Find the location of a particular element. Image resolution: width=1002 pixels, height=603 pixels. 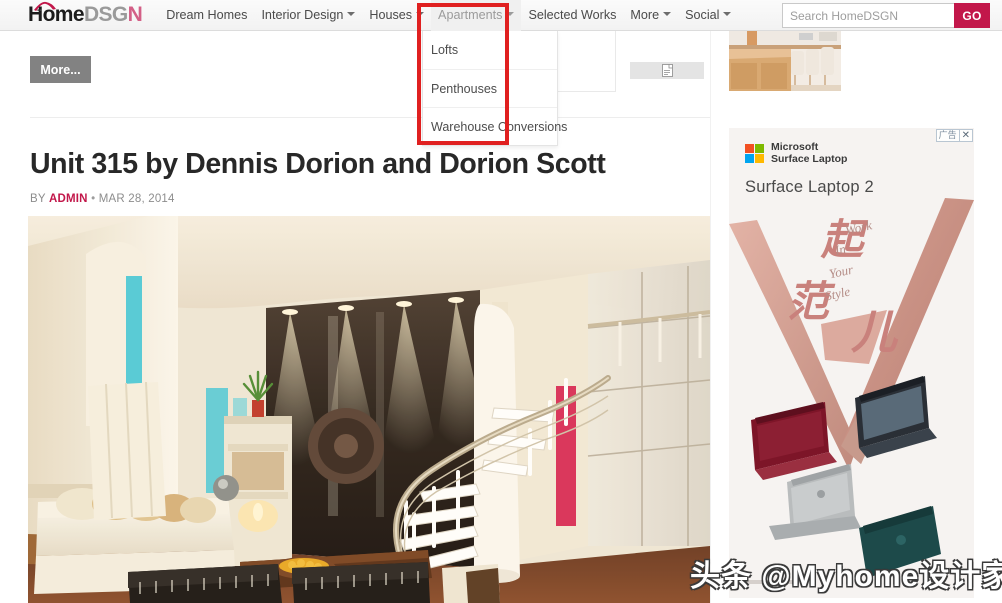

ad-cn-char-2: 范 is located at coordinates (808, 303).